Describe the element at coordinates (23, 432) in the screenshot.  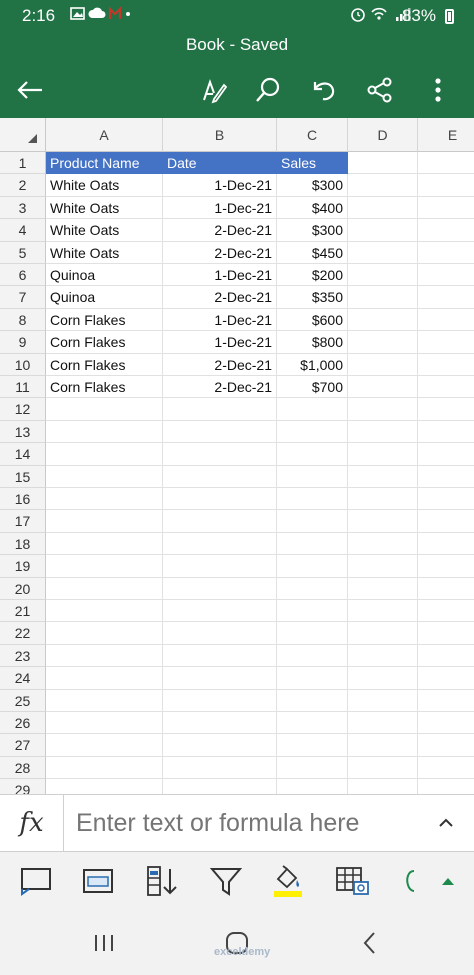
I see `row-header: 13` at that location.